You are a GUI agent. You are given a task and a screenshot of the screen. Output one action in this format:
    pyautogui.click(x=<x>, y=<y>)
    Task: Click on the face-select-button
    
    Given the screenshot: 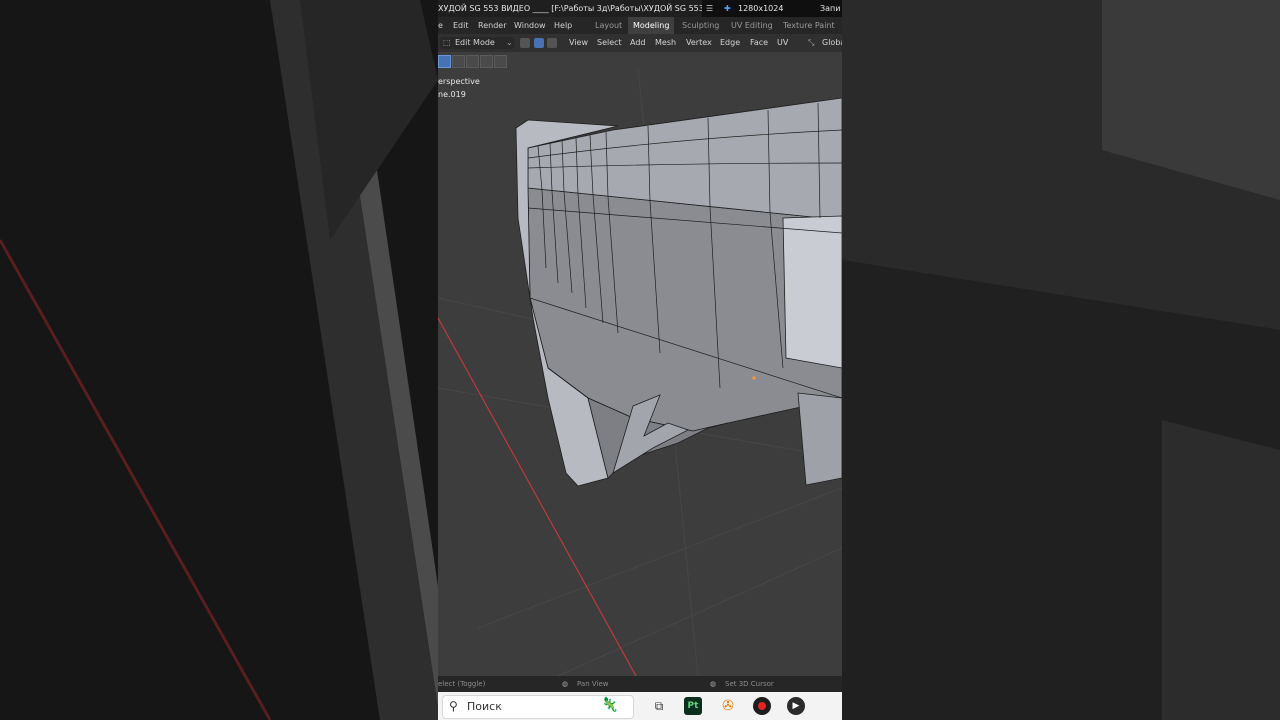 What is the action you would take?
    pyautogui.click(x=552, y=43)
    